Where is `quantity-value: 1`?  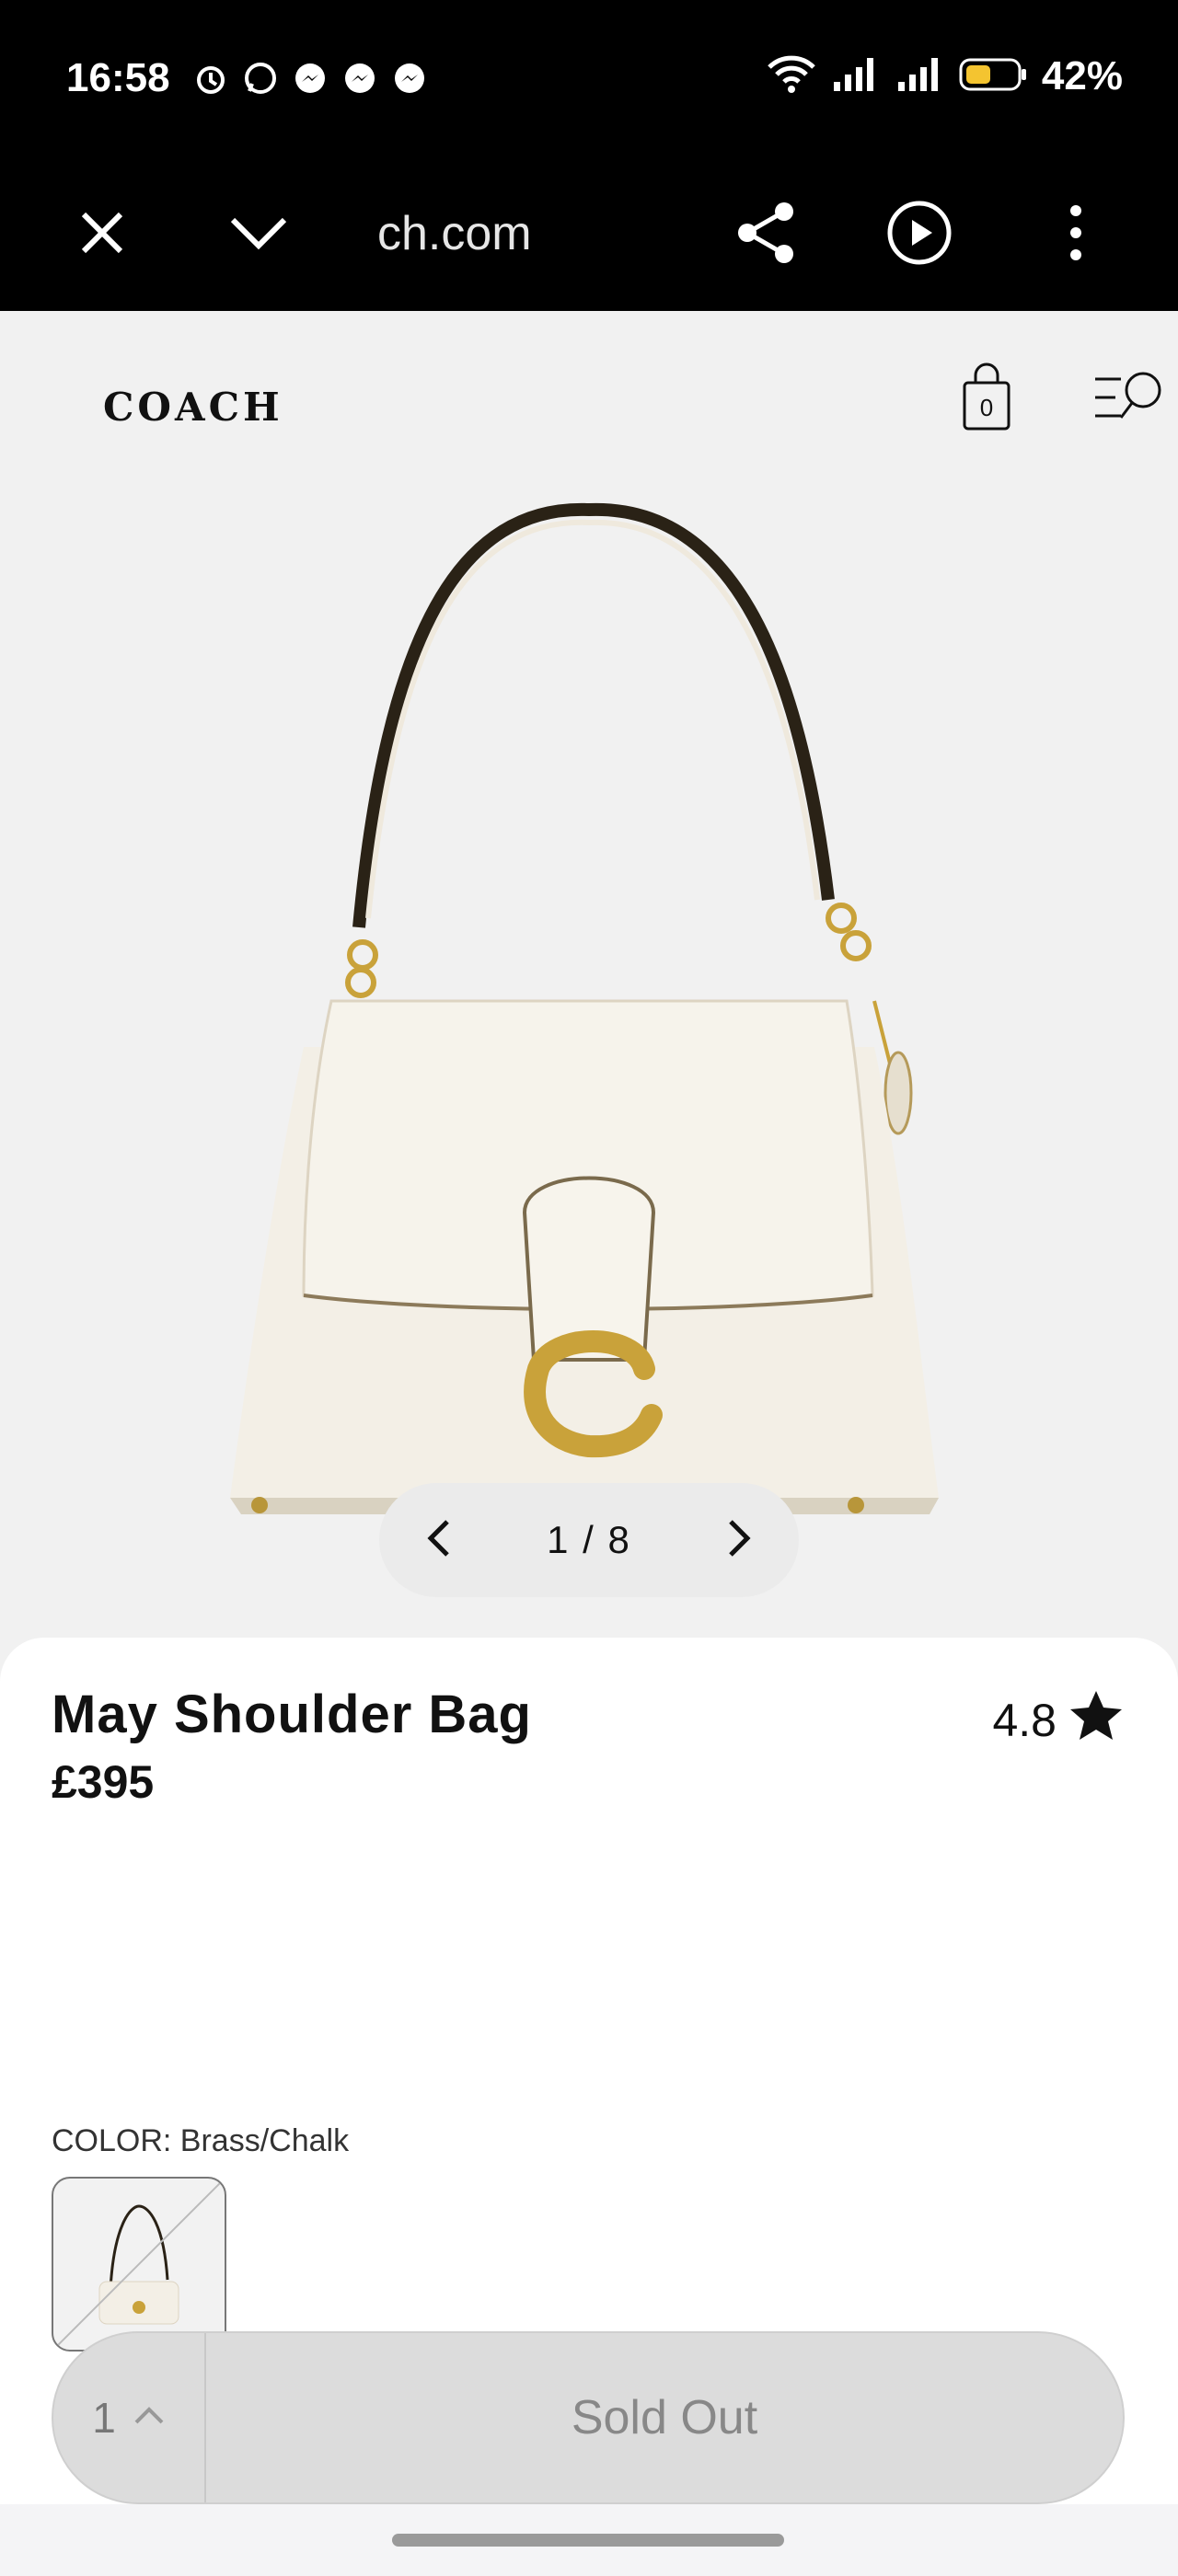
quantity-value: 1 is located at coordinates (104, 2418).